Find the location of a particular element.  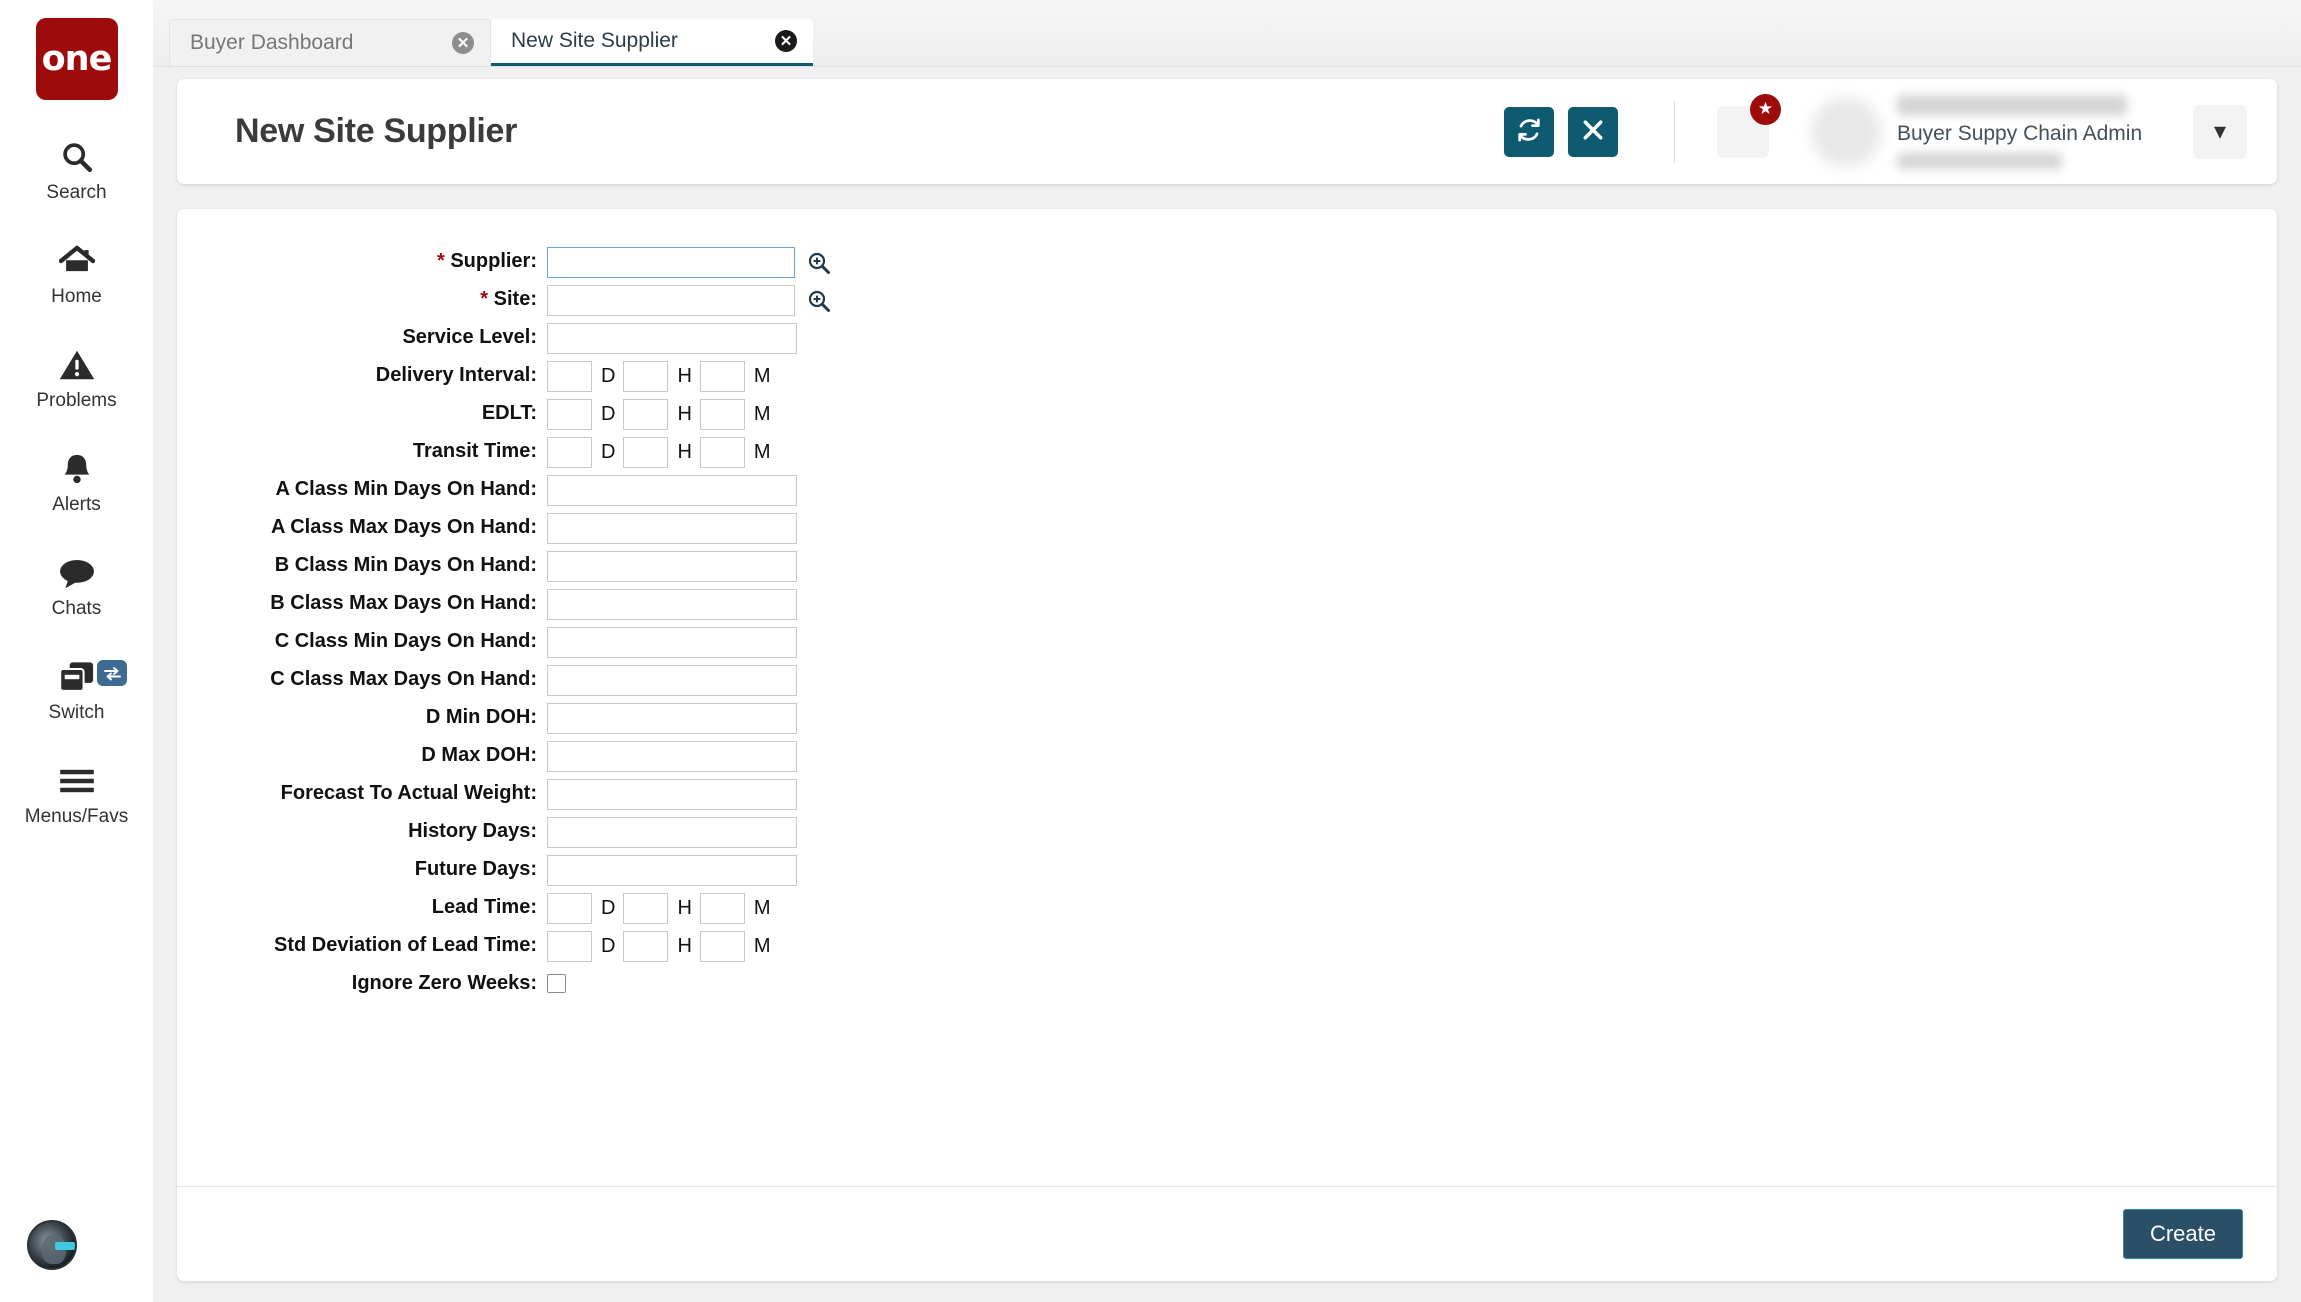

sidebar-item-menus-favs: Menus/Favs is located at coordinates (76, 793).